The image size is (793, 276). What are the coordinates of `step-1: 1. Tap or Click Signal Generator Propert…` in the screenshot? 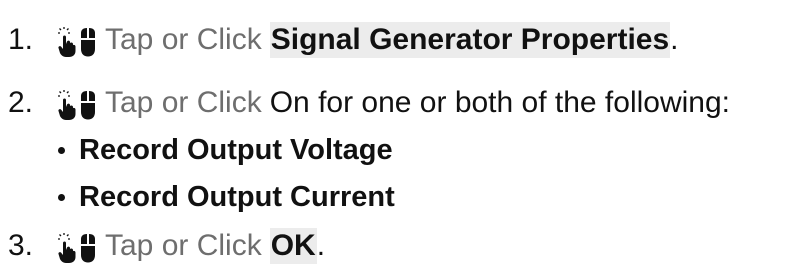 It's located at (339, 40).